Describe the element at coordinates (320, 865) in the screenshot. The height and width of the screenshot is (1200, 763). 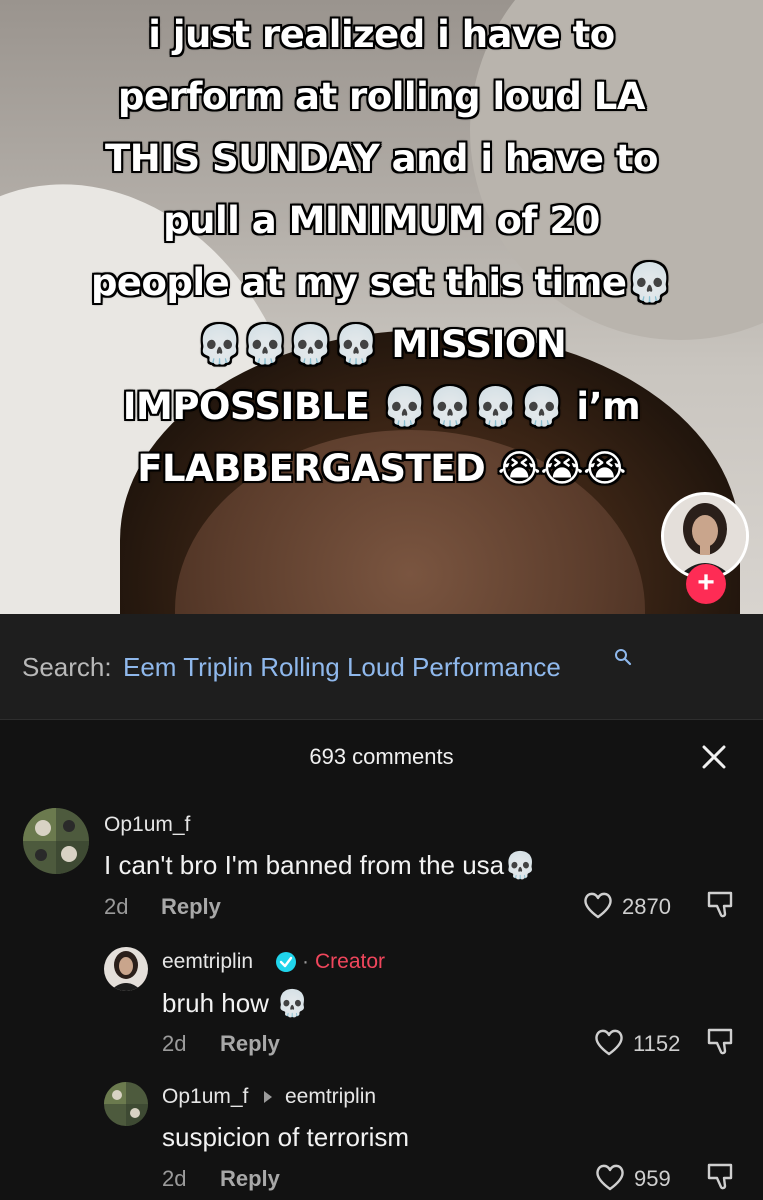
I see `comment-text: I can't bro I'm banned from the usa💀` at that location.